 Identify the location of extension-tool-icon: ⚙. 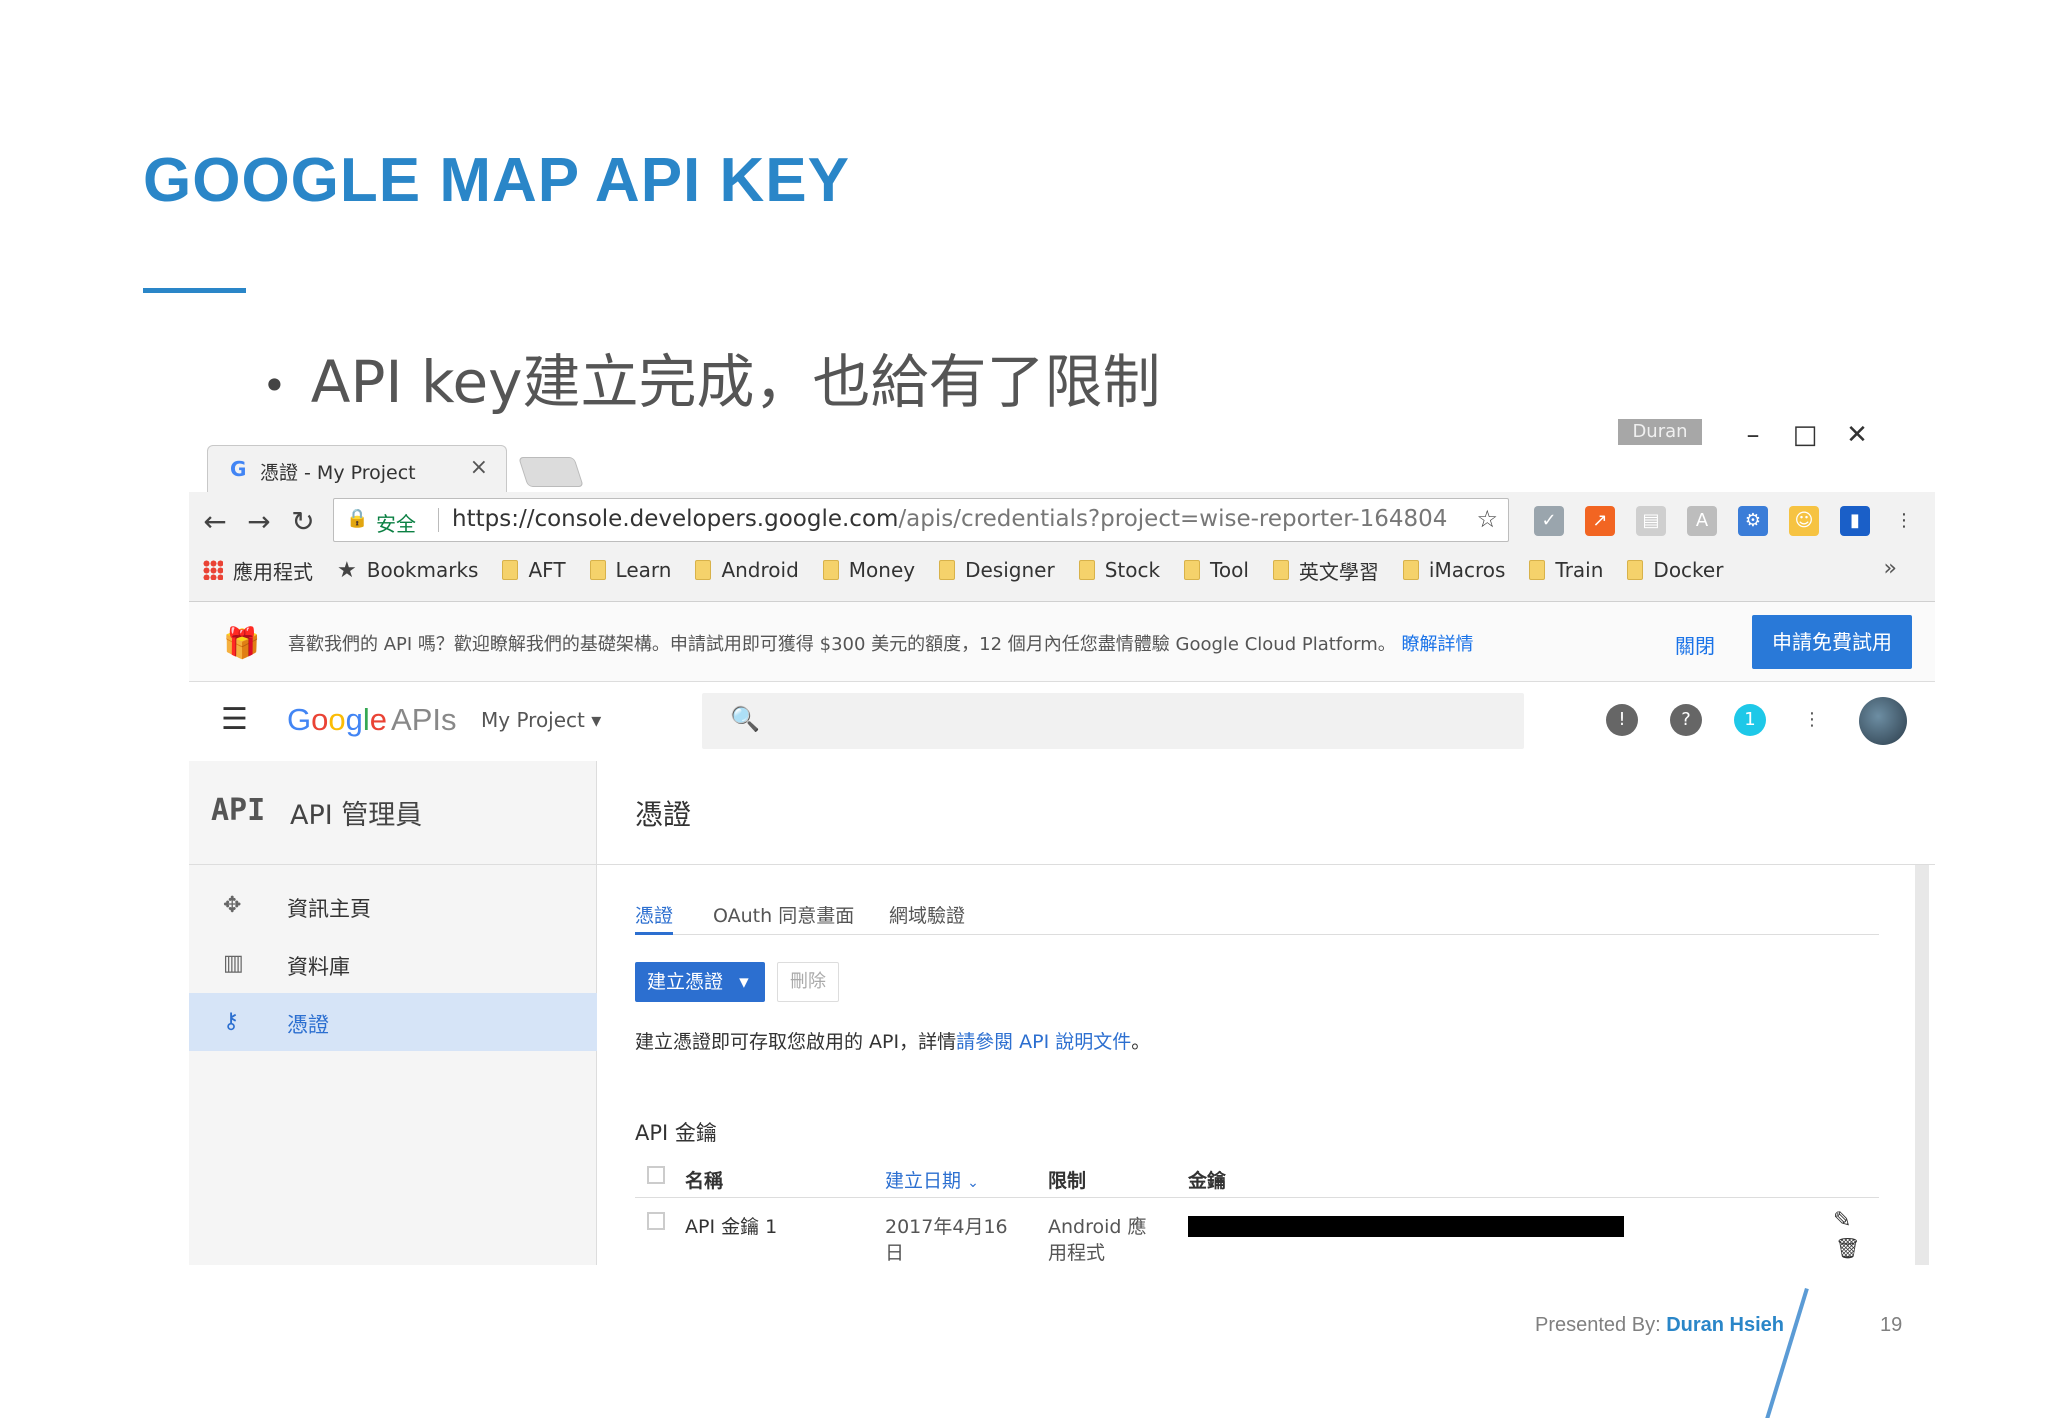
(1753, 521).